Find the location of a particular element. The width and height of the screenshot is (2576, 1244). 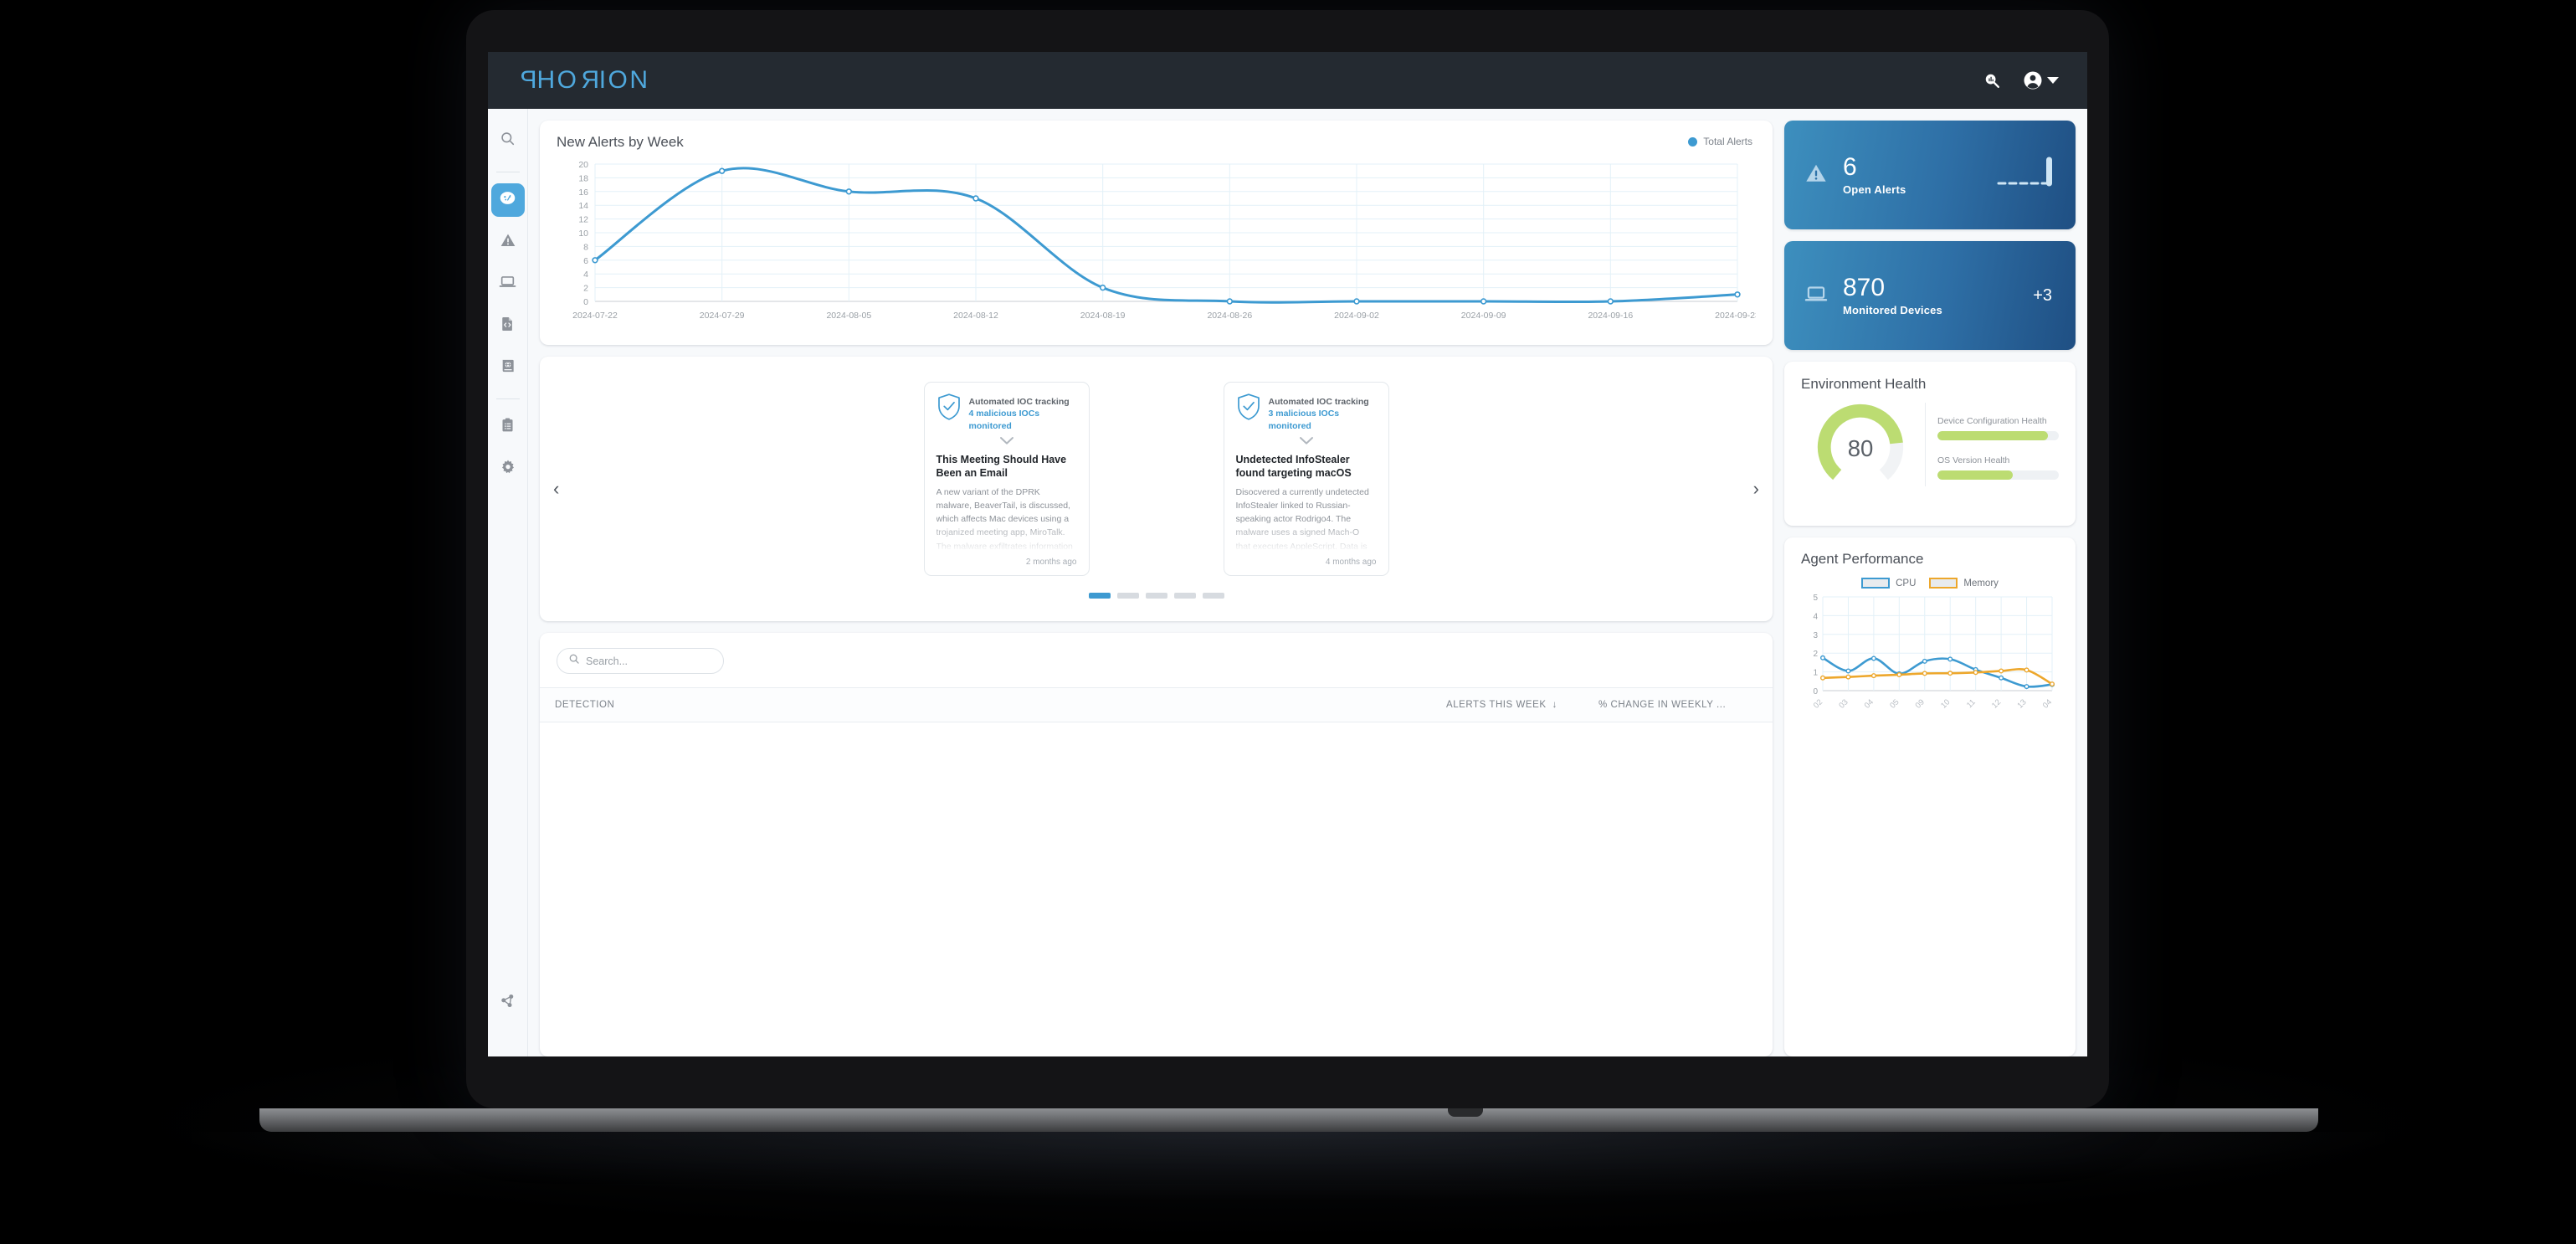

health-metric: Device Configuration Health is located at coordinates (1998, 428).